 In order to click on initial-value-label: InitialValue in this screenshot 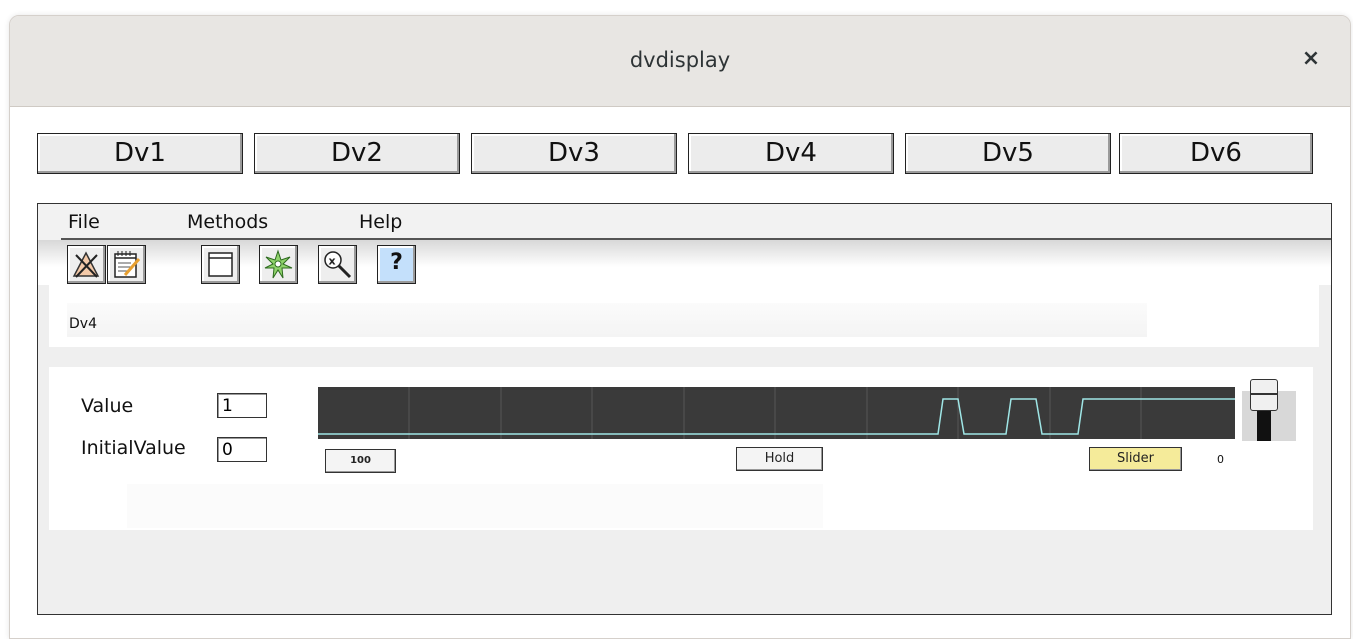, I will do `click(133, 448)`.